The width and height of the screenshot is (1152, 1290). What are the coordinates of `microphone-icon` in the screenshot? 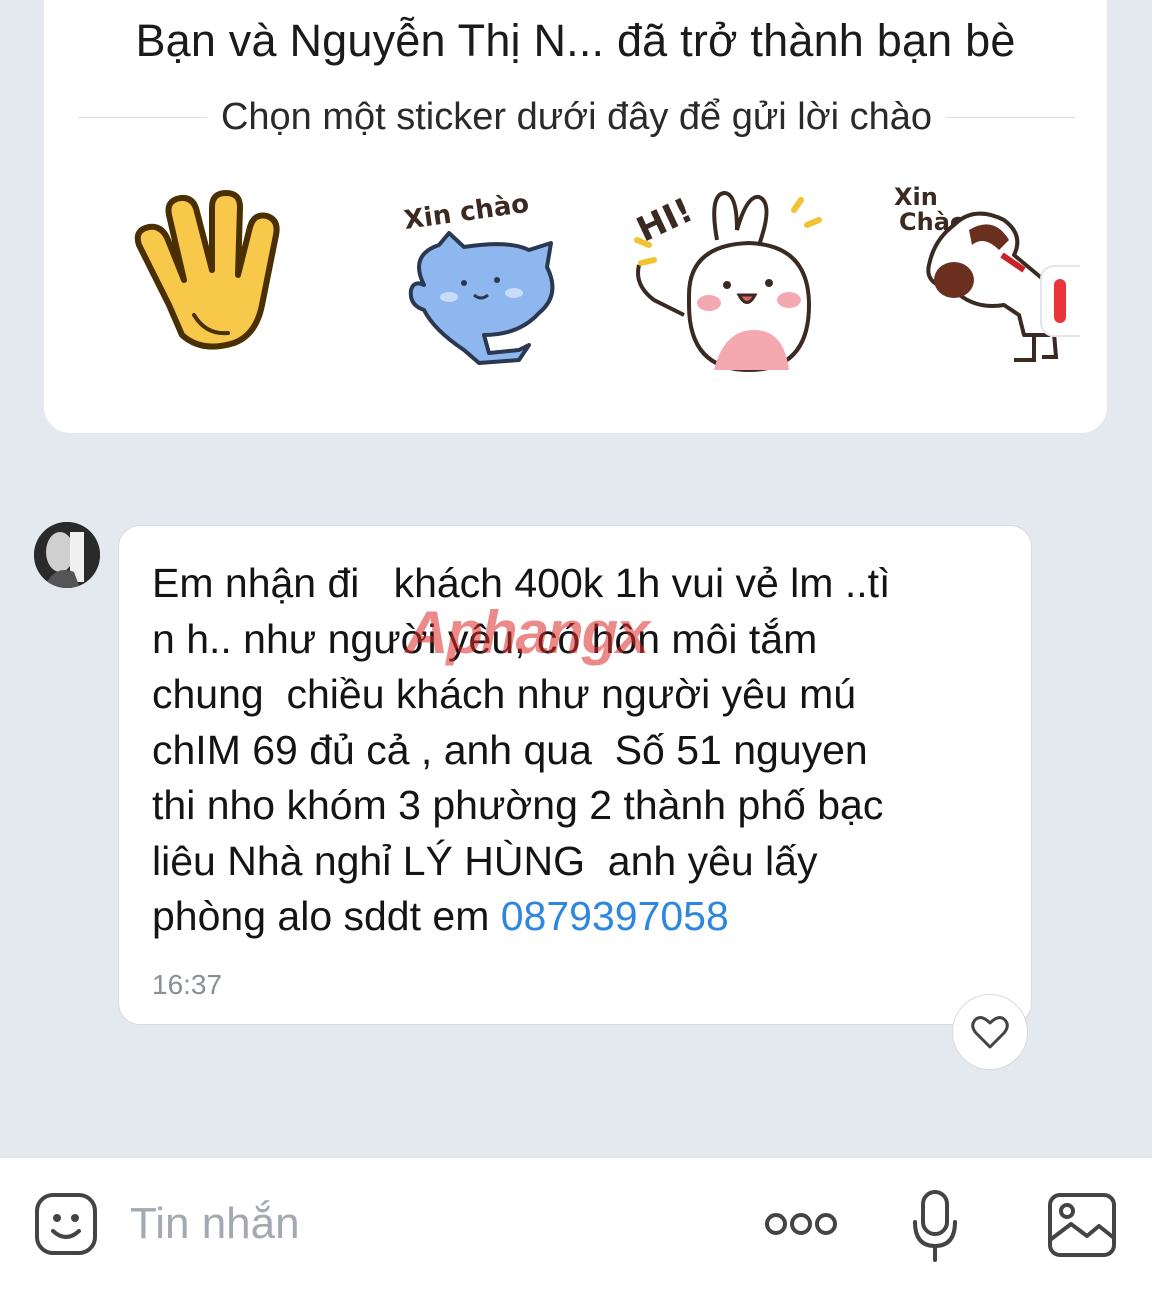 It's located at (935, 1226).